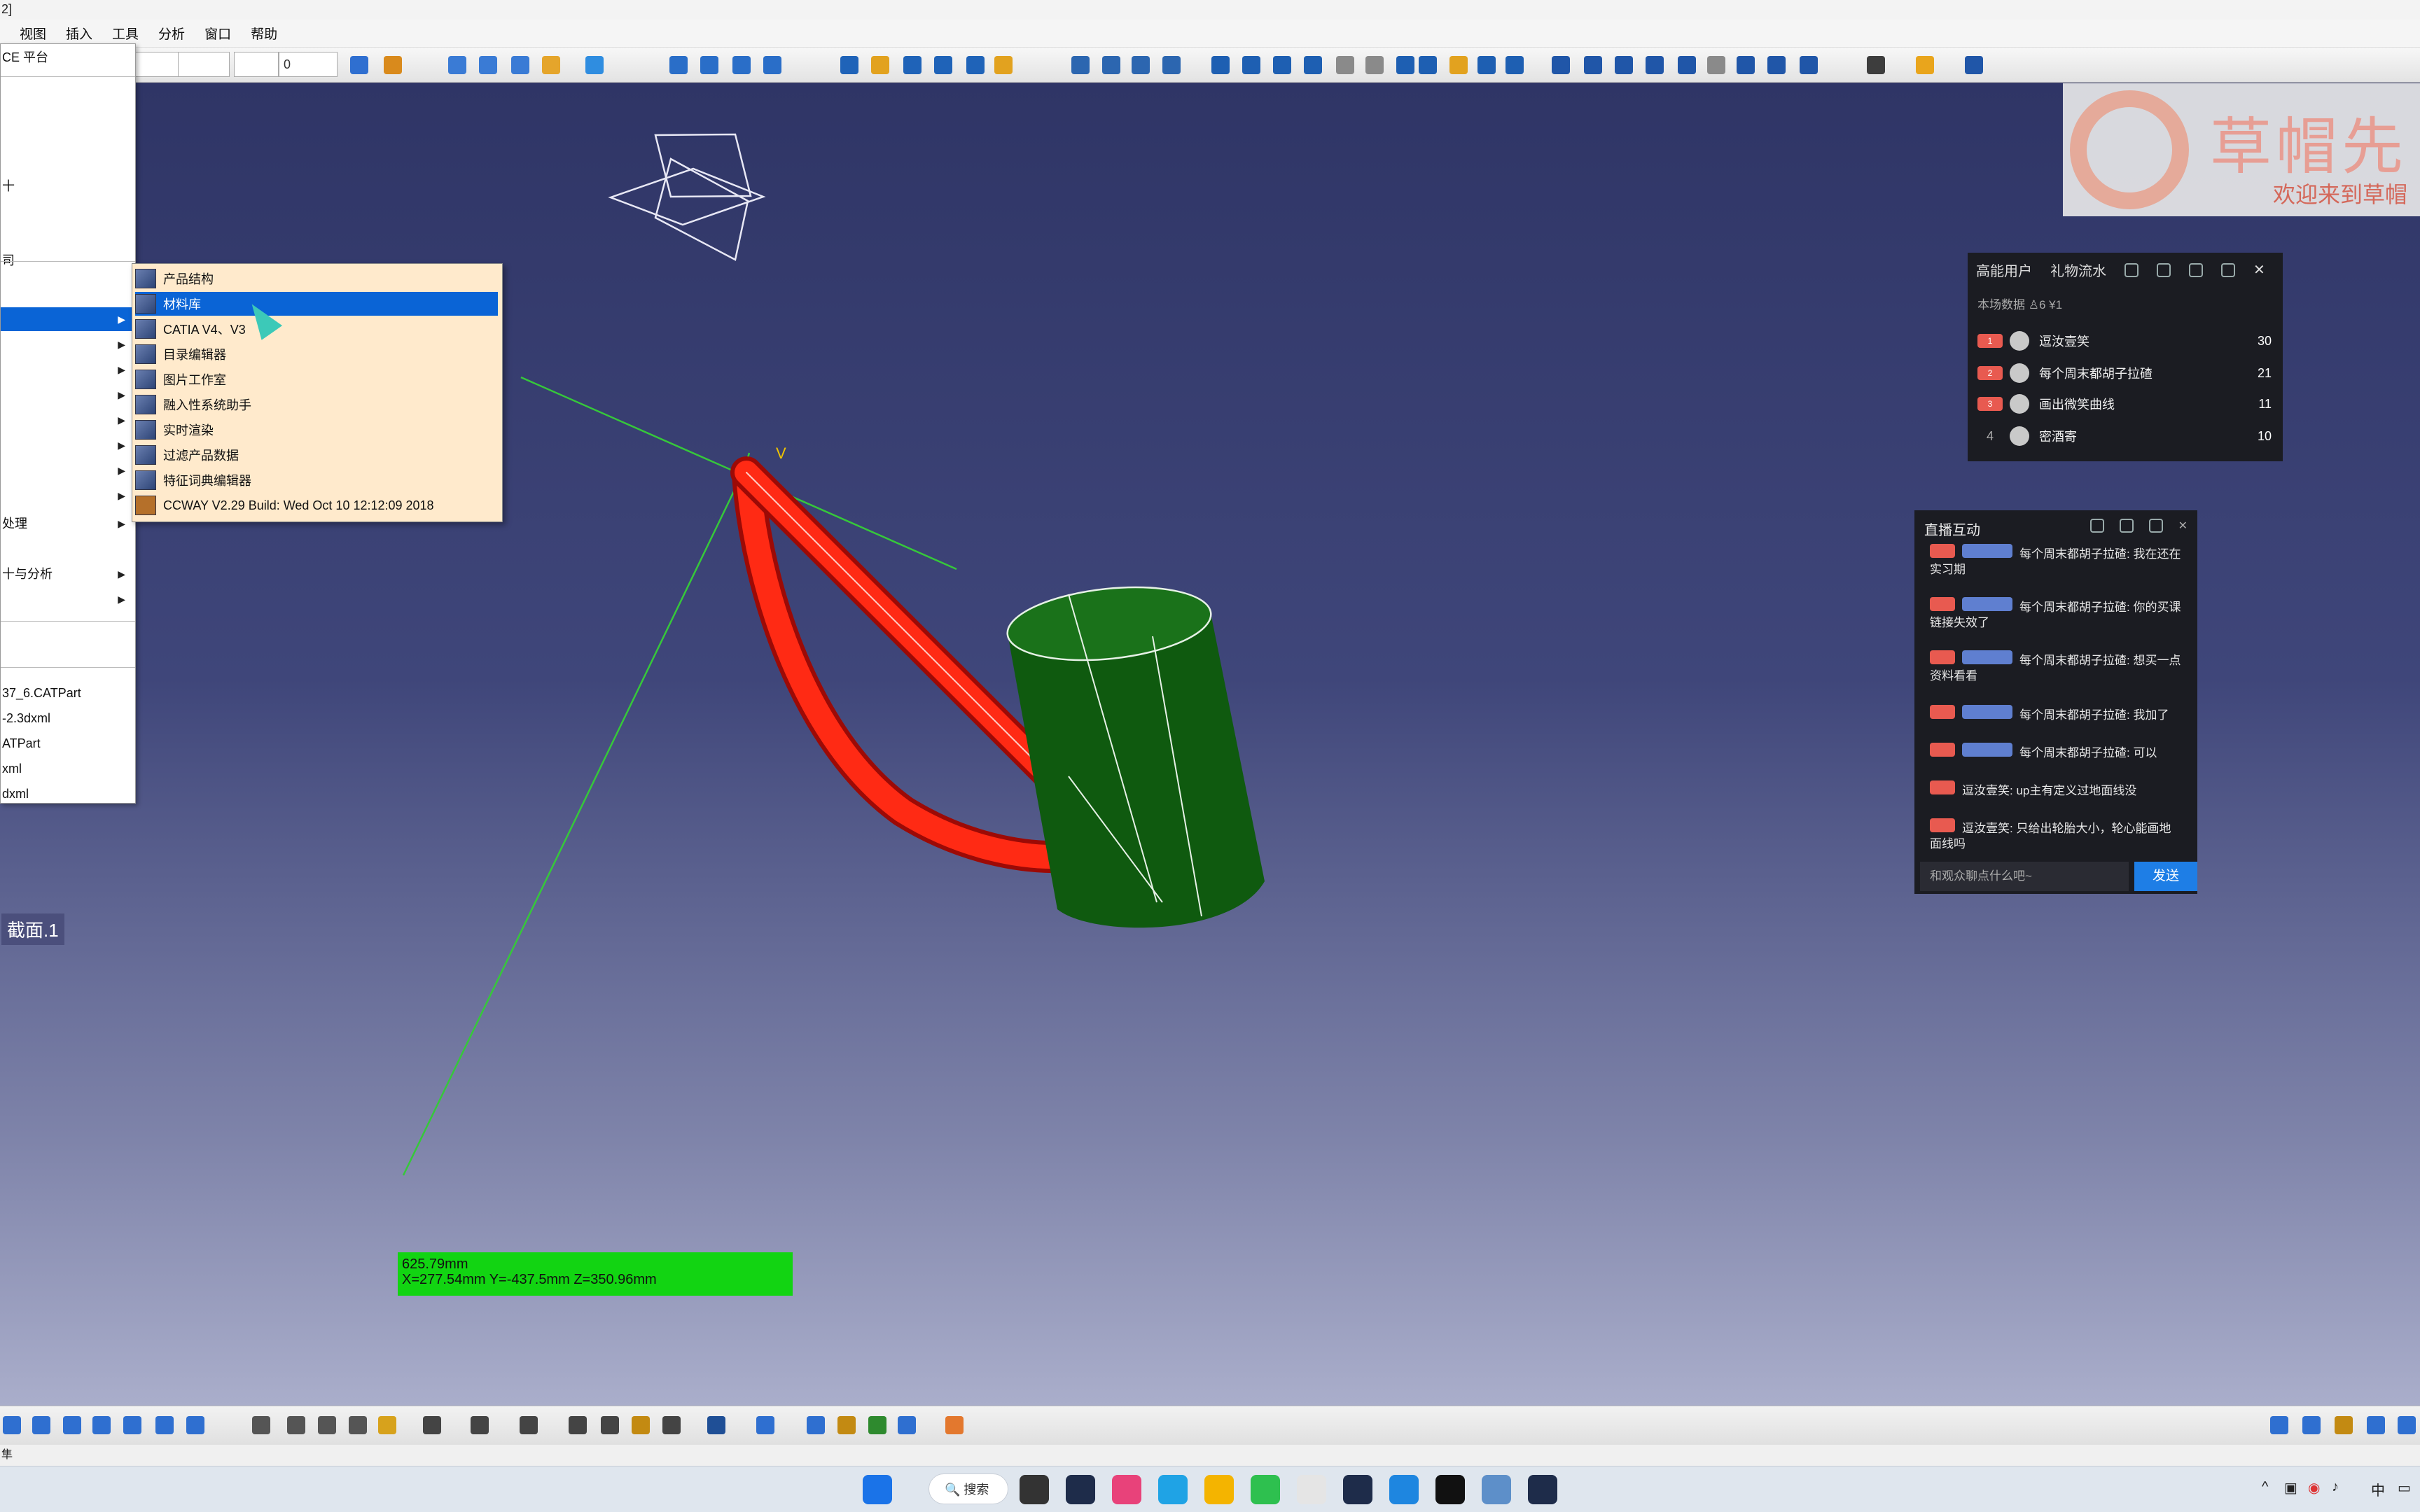 This screenshot has height=1512, width=2420. What do you see at coordinates (1687, 65) in the screenshot?
I see `wrench-icon` at bounding box center [1687, 65].